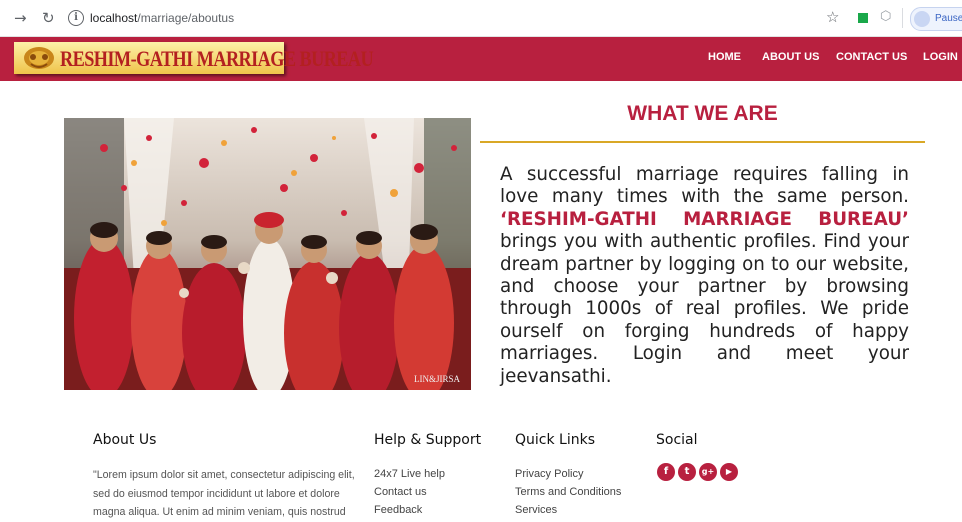 The height and width of the screenshot is (522, 962). I want to click on address-bar: localhost/marriage/aboutus, so click(162, 18).